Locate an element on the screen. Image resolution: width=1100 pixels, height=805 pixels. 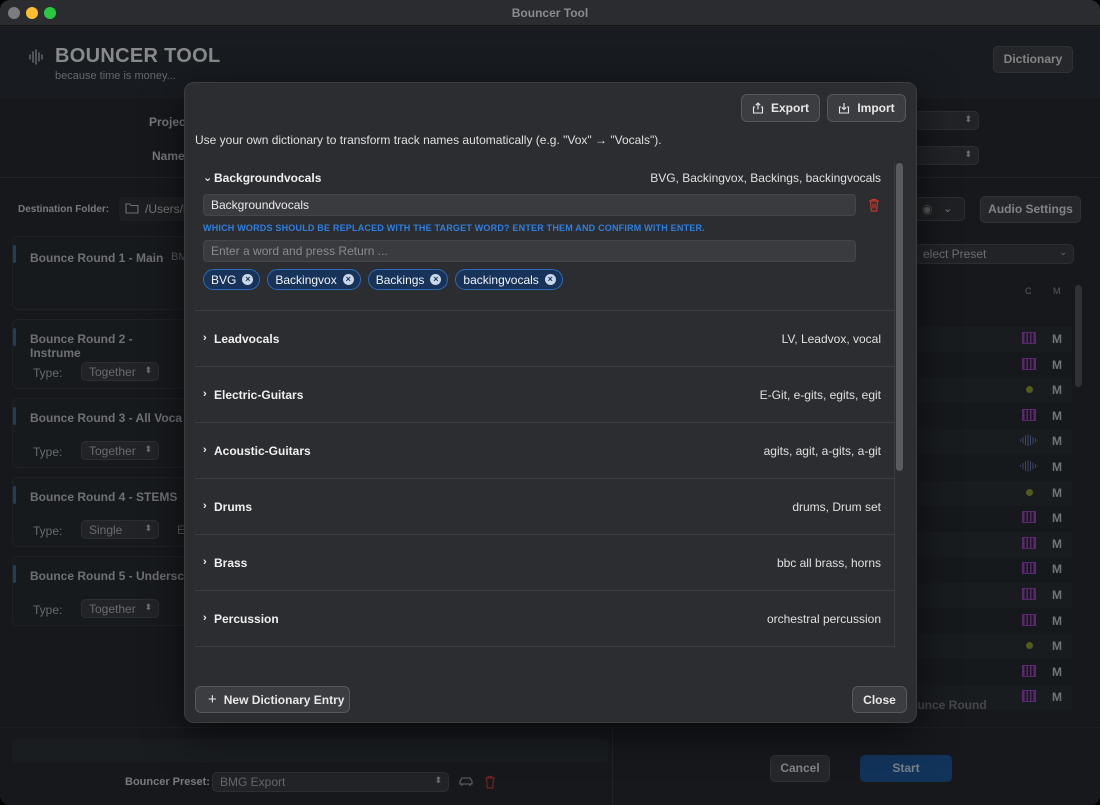
entry-synonyms: agits, agit, a-gits, a-git is located at coordinates (822, 451).